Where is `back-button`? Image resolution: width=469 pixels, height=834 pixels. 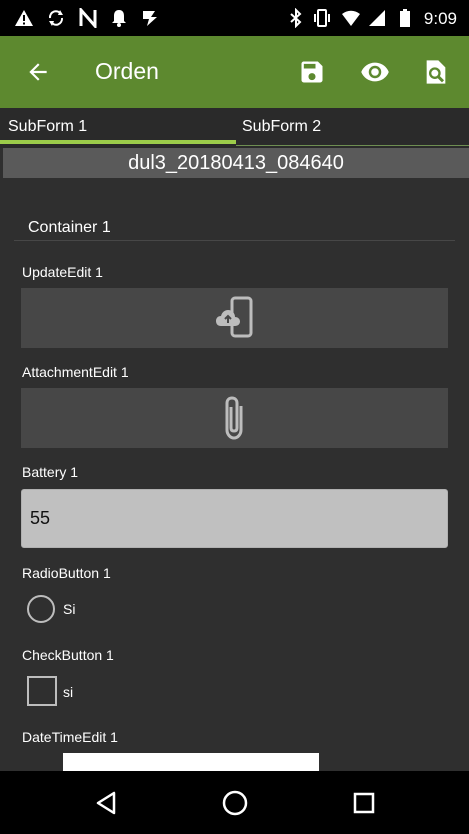 back-button is located at coordinates (38, 72).